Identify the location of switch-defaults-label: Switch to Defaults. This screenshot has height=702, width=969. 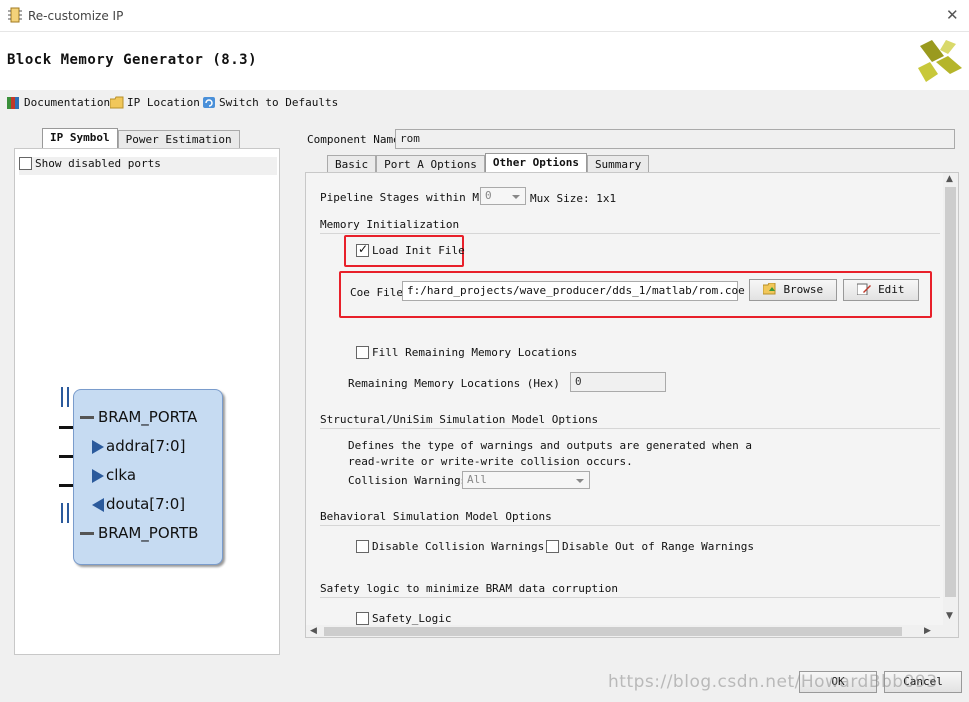
(279, 102).